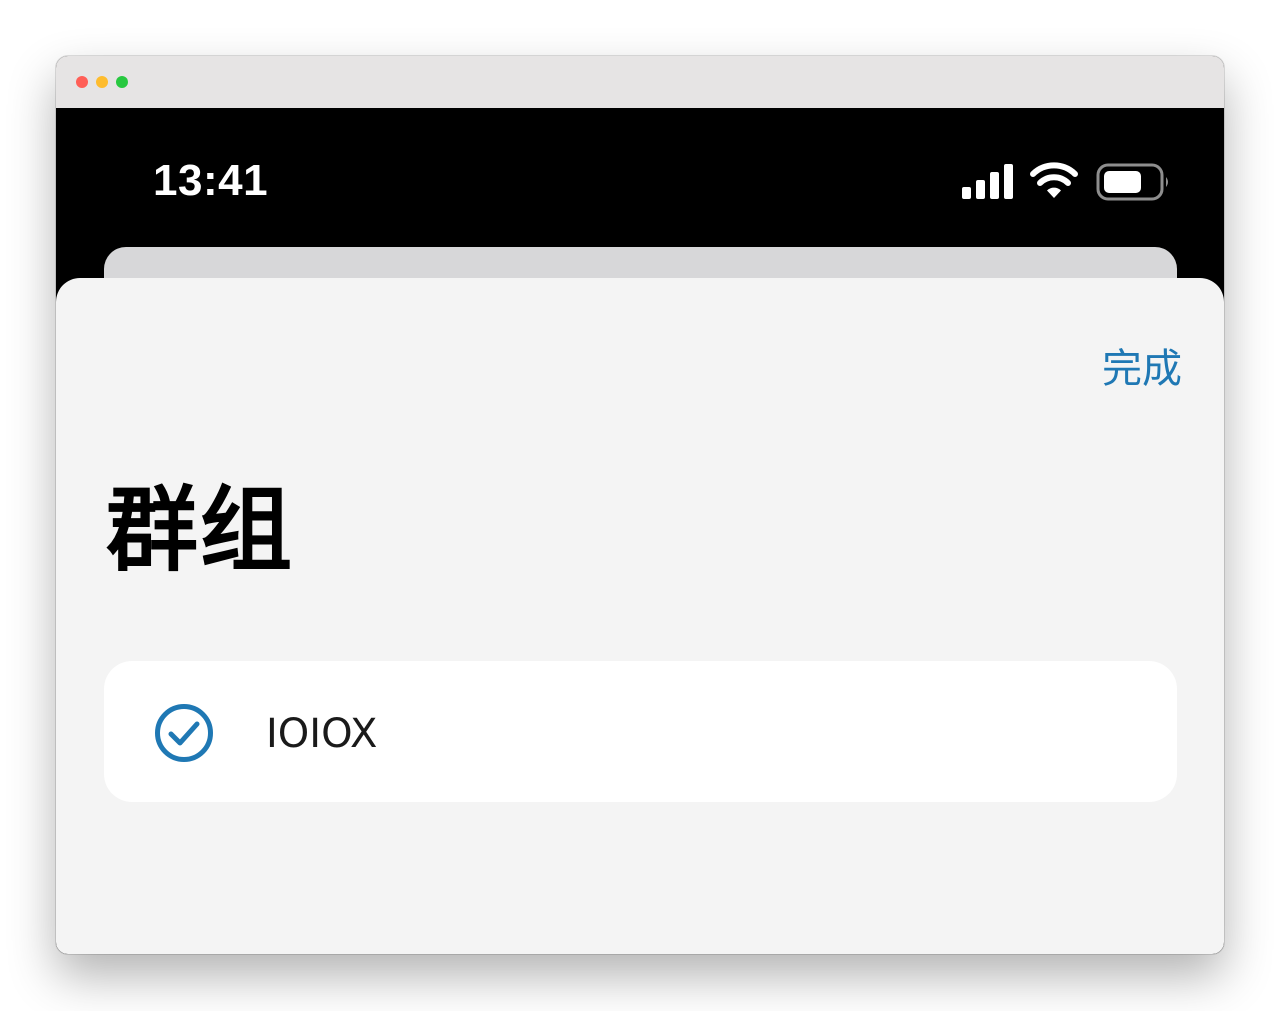 Image resolution: width=1280 pixels, height=1011 pixels. Describe the element at coordinates (1054, 180) in the screenshot. I see `wifi-icon` at that location.